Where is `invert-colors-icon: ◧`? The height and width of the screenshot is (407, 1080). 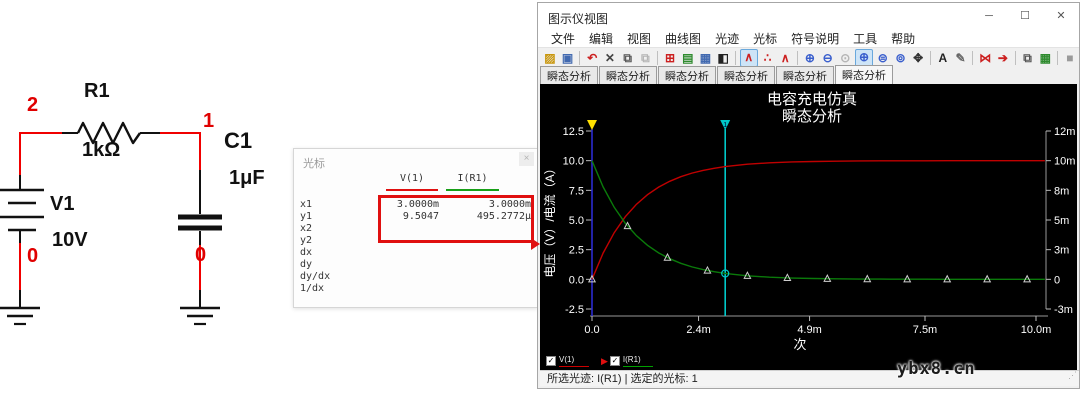
invert-colors-icon: ◧ is located at coordinates (723, 58).